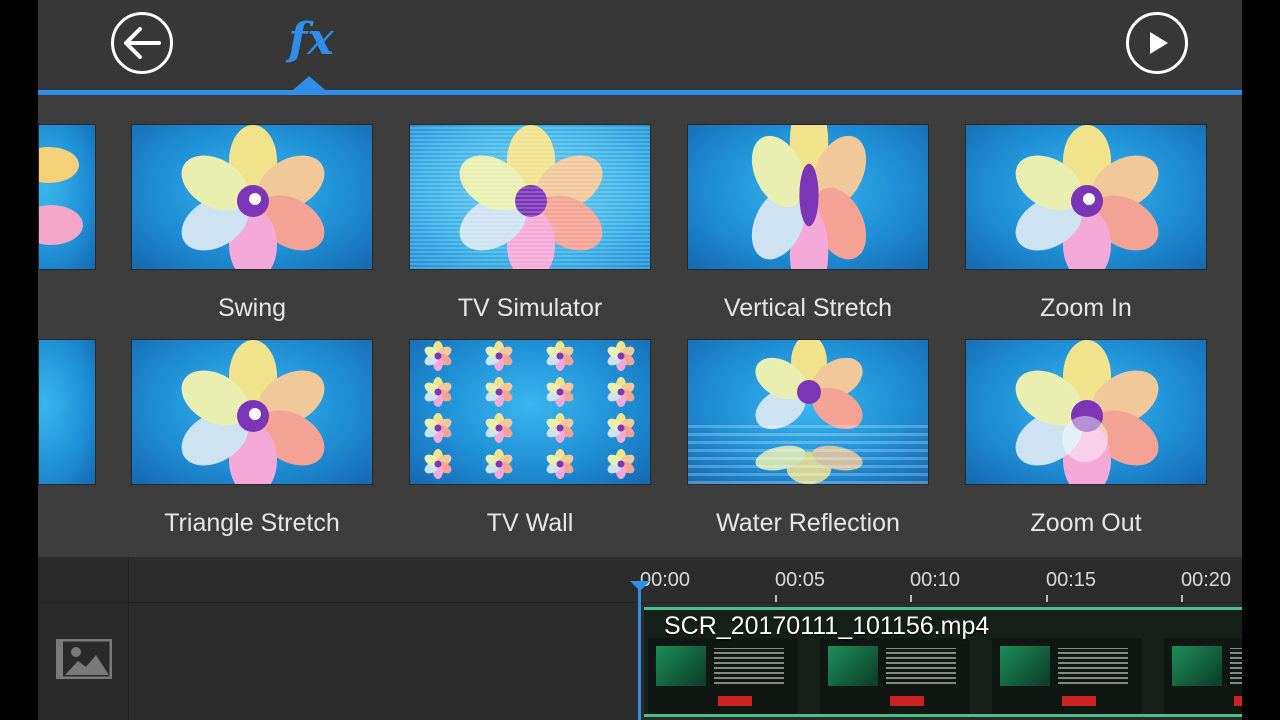  Describe the element at coordinates (639, 651) in the screenshot. I see `playhead` at that location.